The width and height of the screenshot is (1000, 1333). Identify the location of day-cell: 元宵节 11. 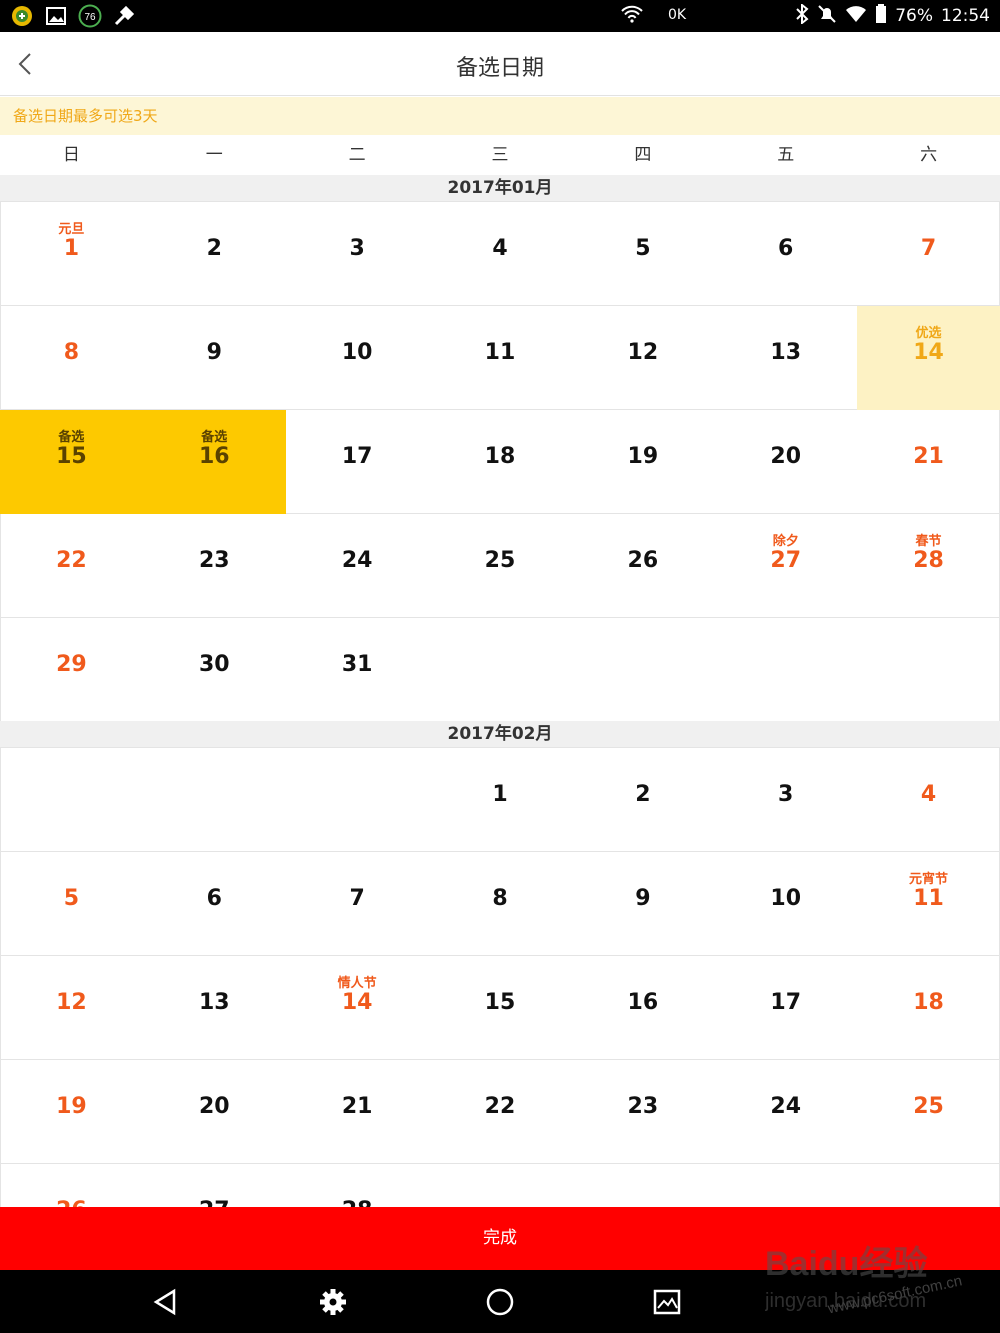
(928, 904).